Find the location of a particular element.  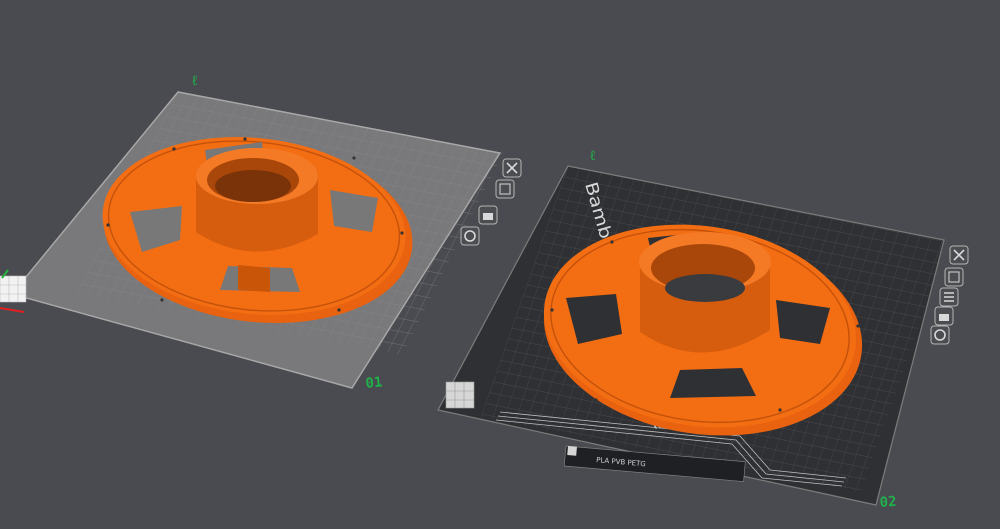

plate-02-lock-icon is located at coordinates (944, 316).